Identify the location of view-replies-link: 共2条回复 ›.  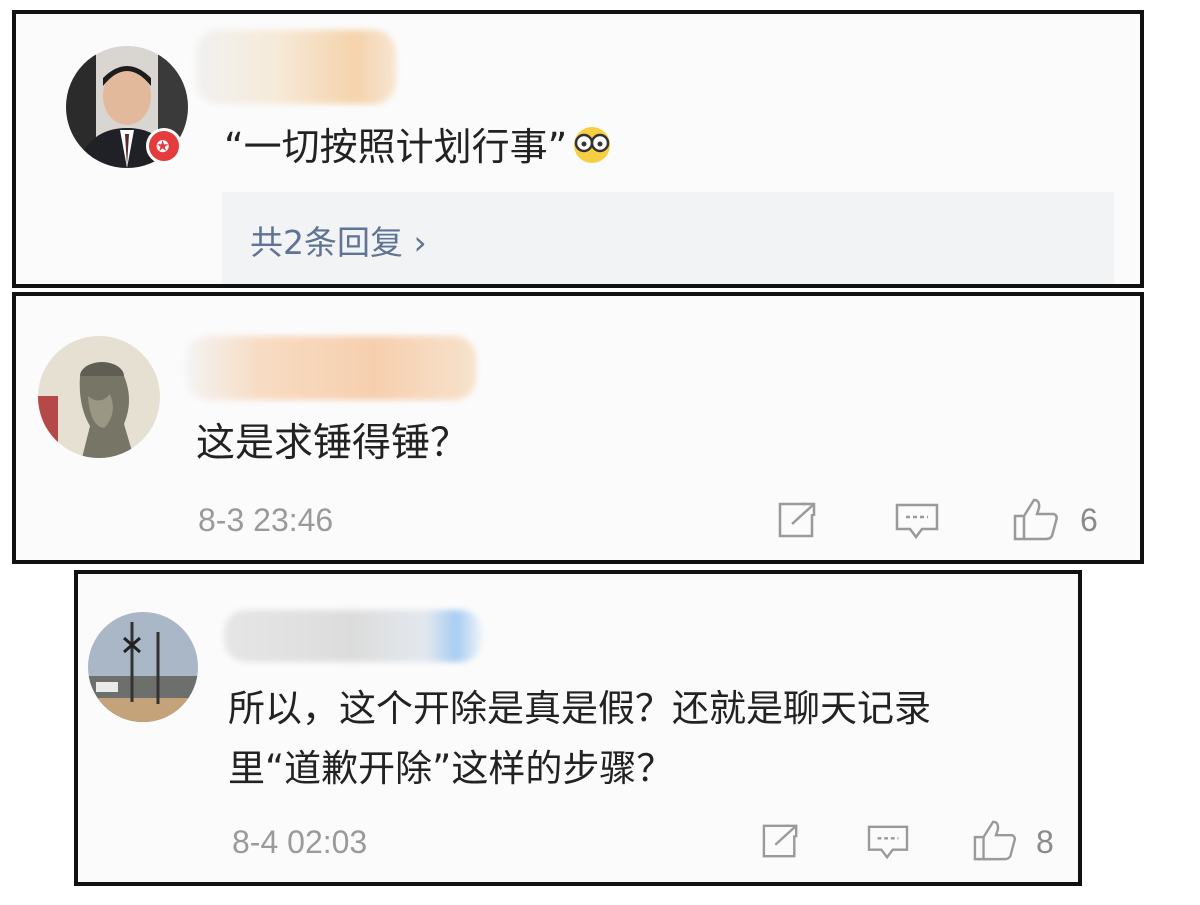
(338, 240).